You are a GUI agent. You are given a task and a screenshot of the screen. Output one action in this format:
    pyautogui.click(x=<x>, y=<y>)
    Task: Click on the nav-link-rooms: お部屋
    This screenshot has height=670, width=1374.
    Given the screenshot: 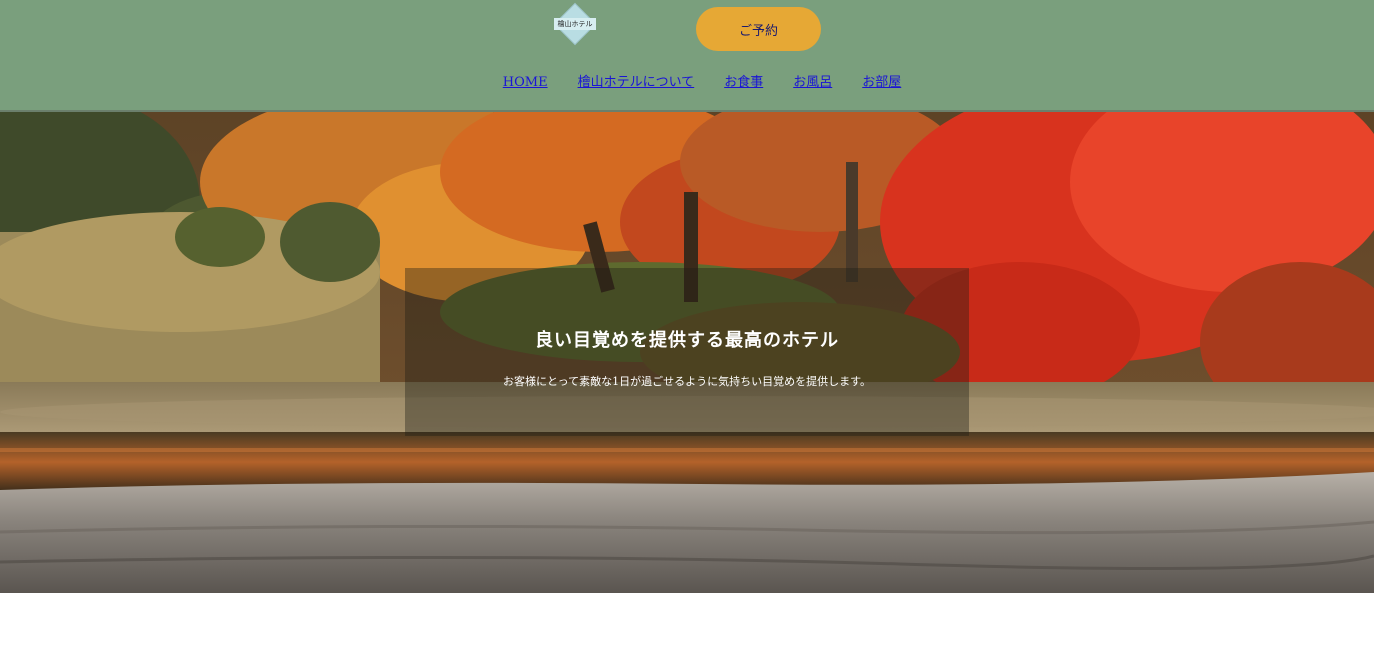 What is the action you would take?
    pyautogui.click(x=881, y=84)
    